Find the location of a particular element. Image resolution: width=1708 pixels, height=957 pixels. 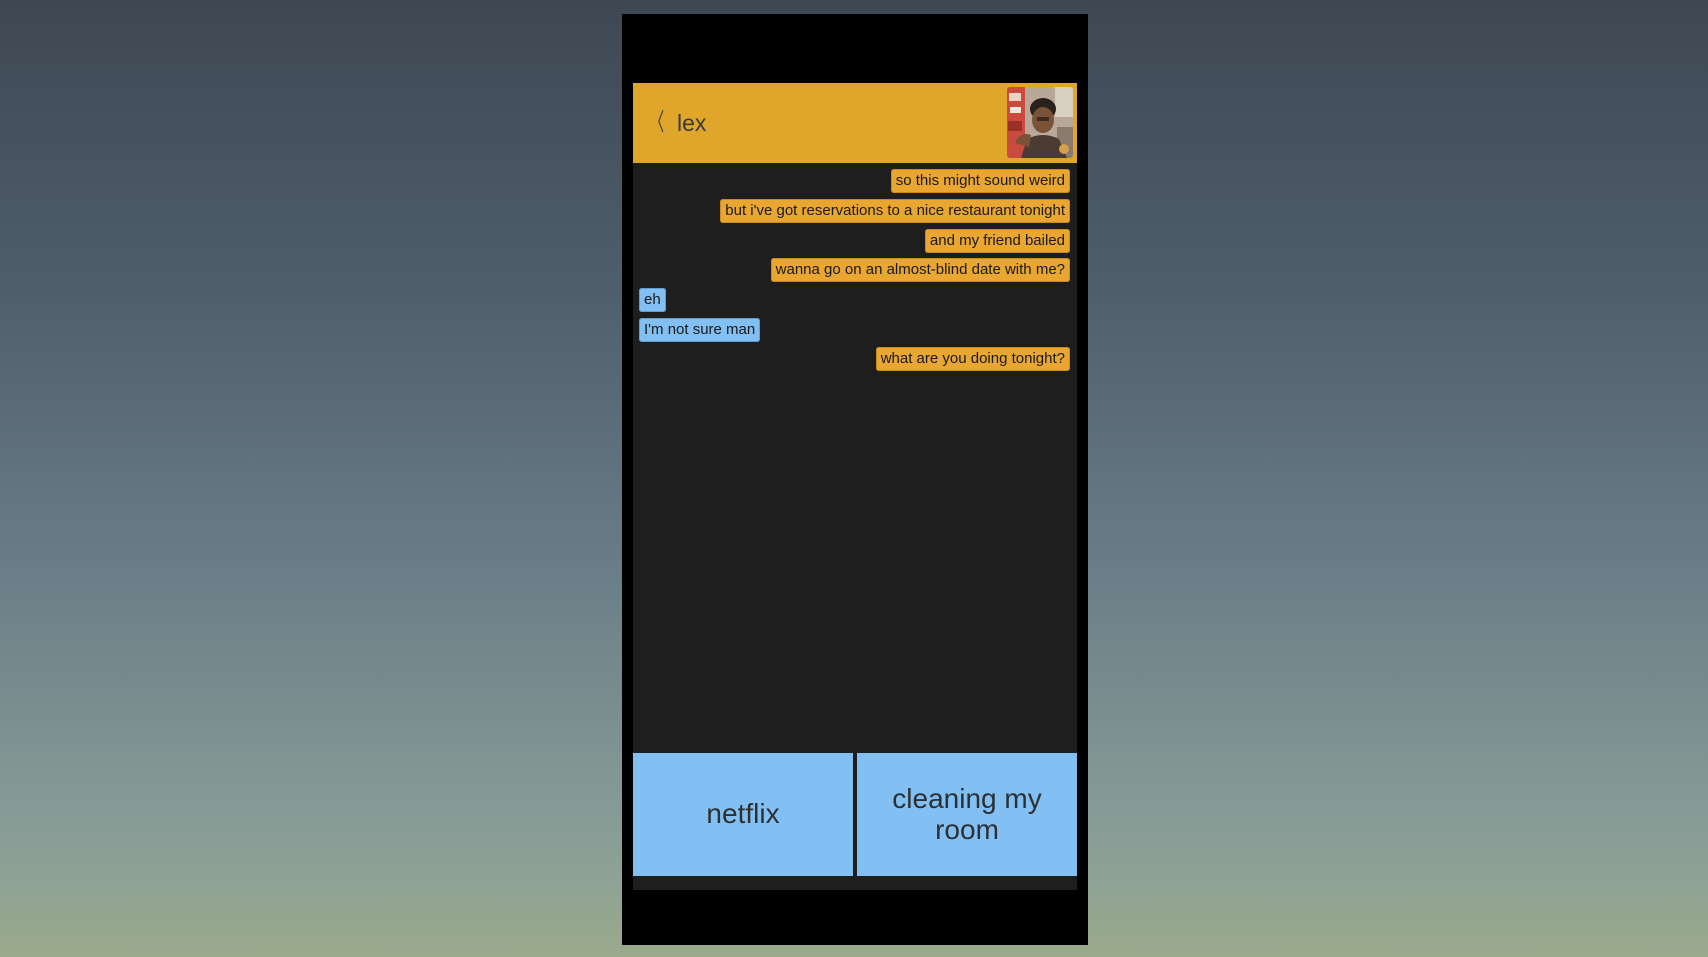

message-bubble-received: eh is located at coordinates (652, 300).